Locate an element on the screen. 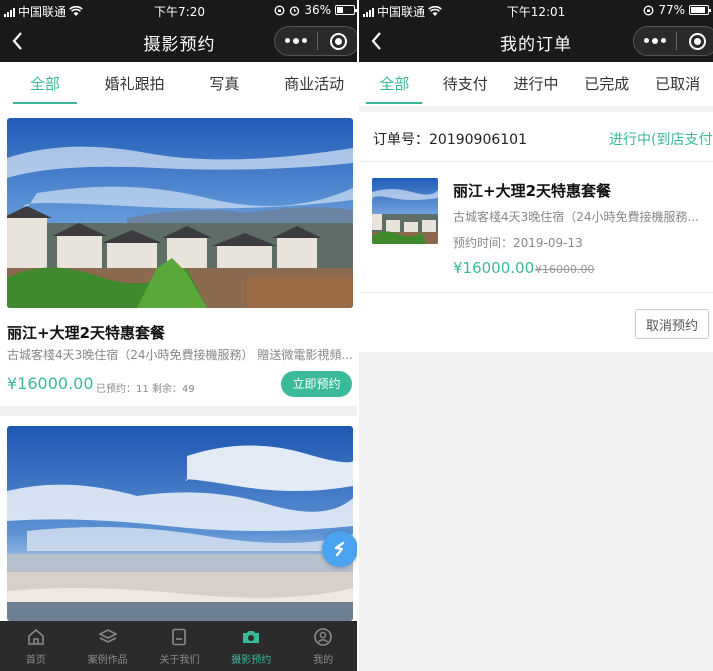 The height and width of the screenshot is (671, 713). order-status: 进行中(到店支付) is located at coordinates (661, 140).